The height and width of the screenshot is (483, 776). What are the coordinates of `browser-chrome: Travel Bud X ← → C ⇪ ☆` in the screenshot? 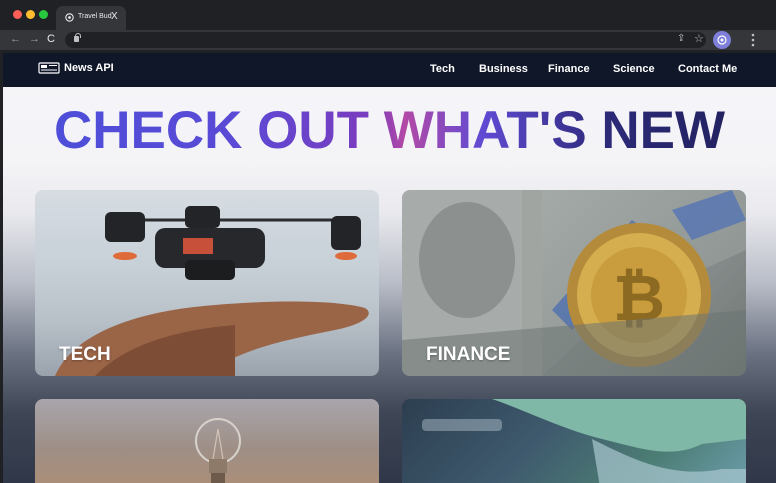 It's located at (388, 26).